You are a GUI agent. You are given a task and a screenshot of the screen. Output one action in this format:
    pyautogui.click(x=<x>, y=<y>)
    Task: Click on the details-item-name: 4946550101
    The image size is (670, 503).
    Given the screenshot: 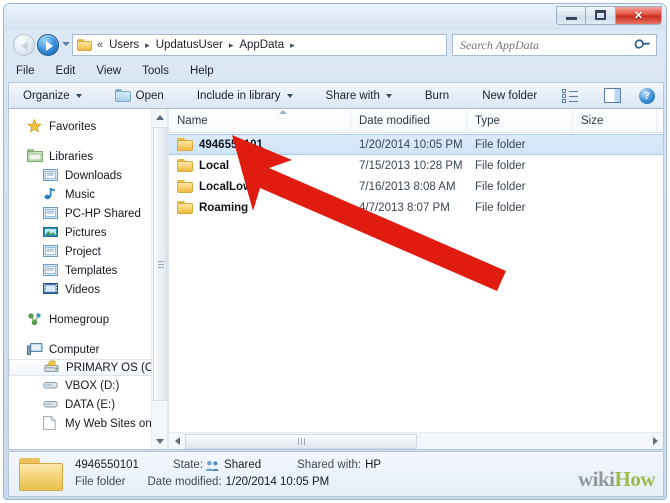 What is the action you would take?
    pyautogui.click(x=107, y=465)
    